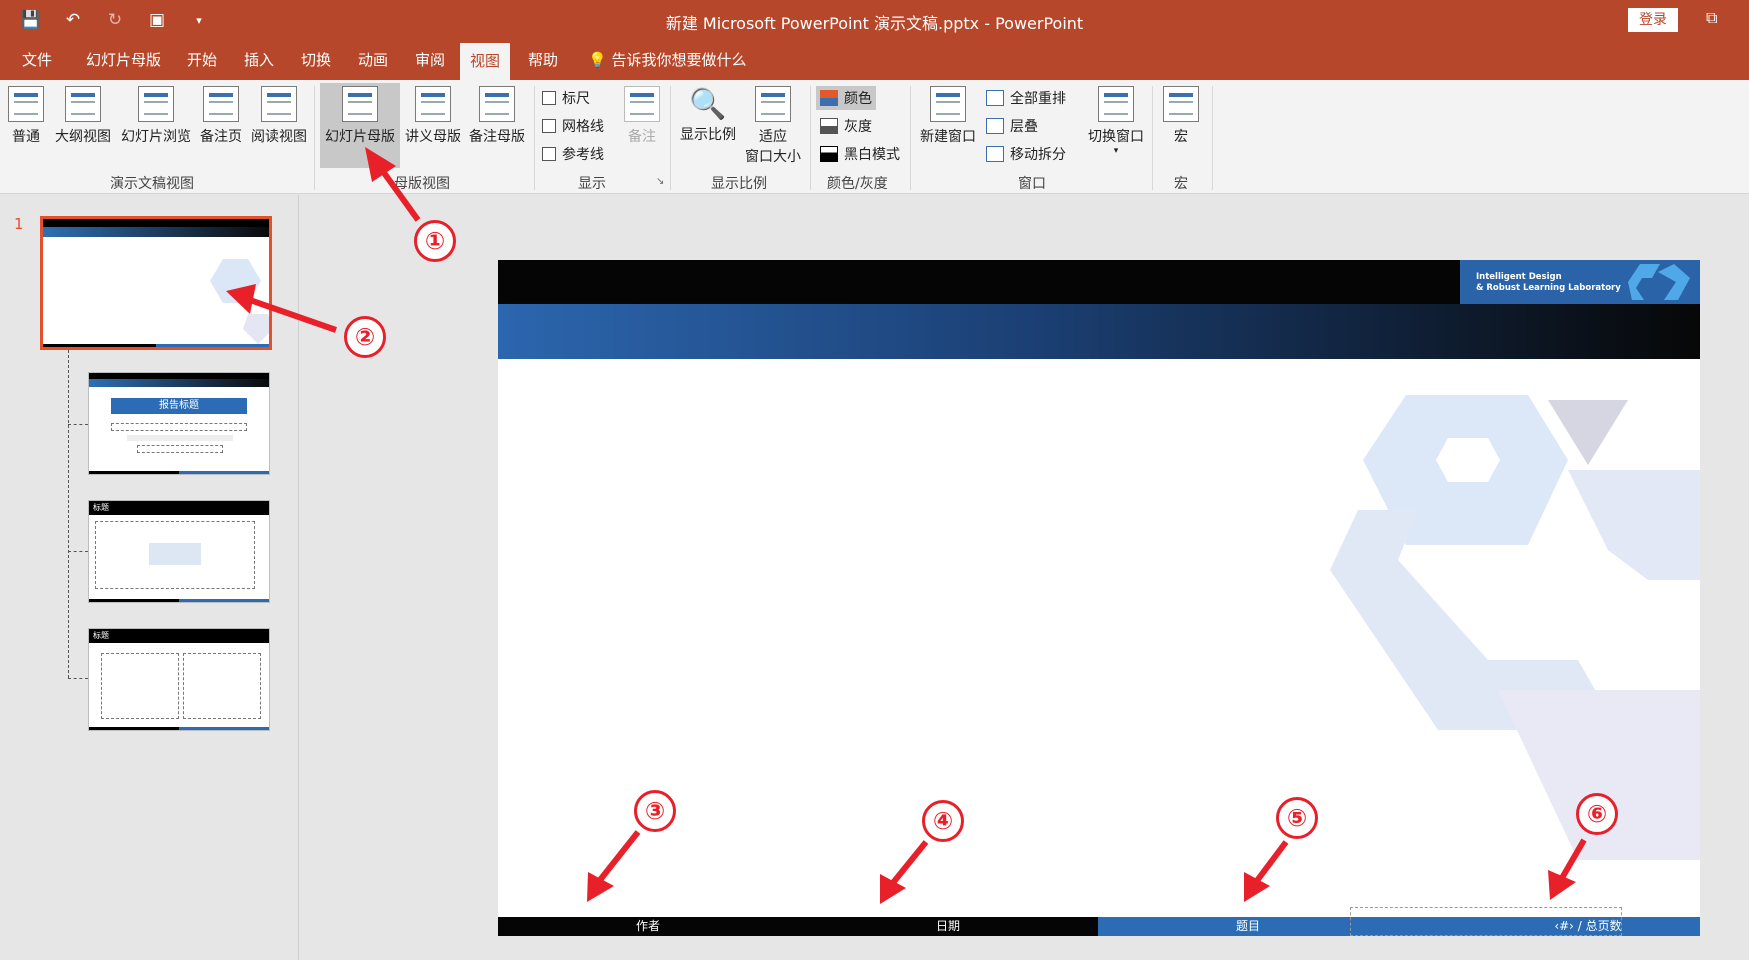  I want to click on group-label-show: 显示, so click(592, 184).